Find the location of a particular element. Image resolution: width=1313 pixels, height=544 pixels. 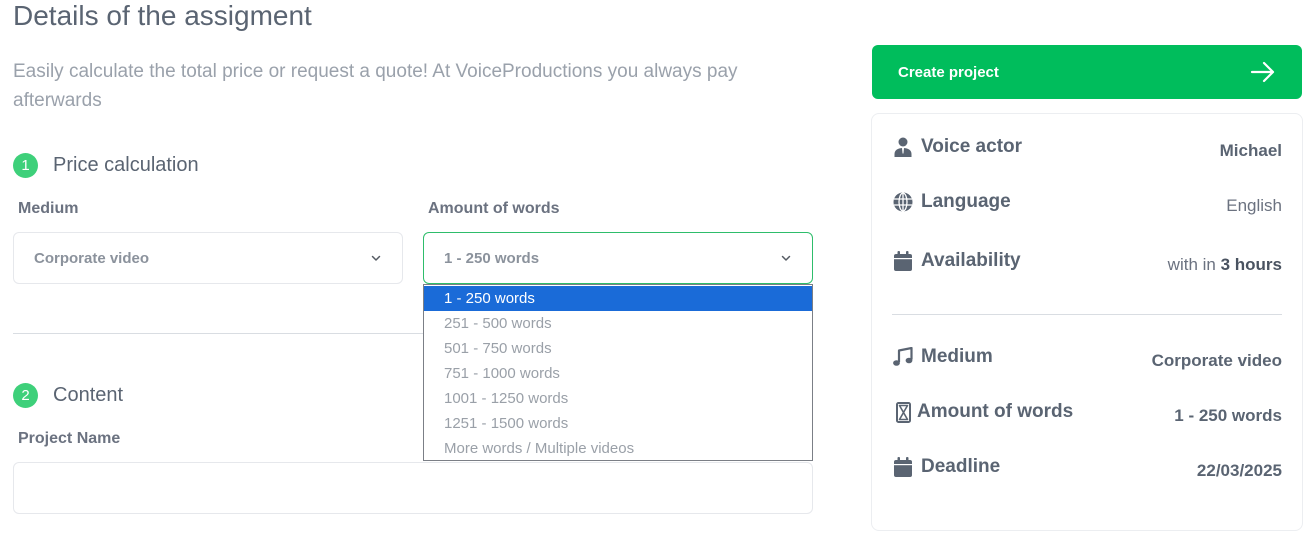

summary-value: 1 - 250 words is located at coordinates (1228, 415).